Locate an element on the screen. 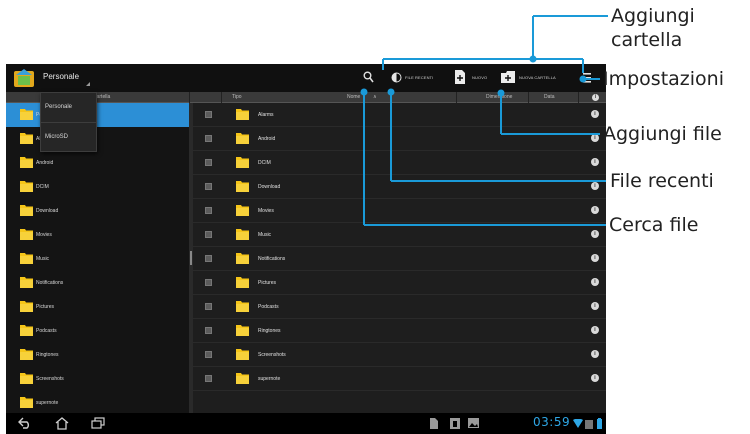  callout-aggiungi-cartella-line1: Aggiungi is located at coordinates (653, 16).